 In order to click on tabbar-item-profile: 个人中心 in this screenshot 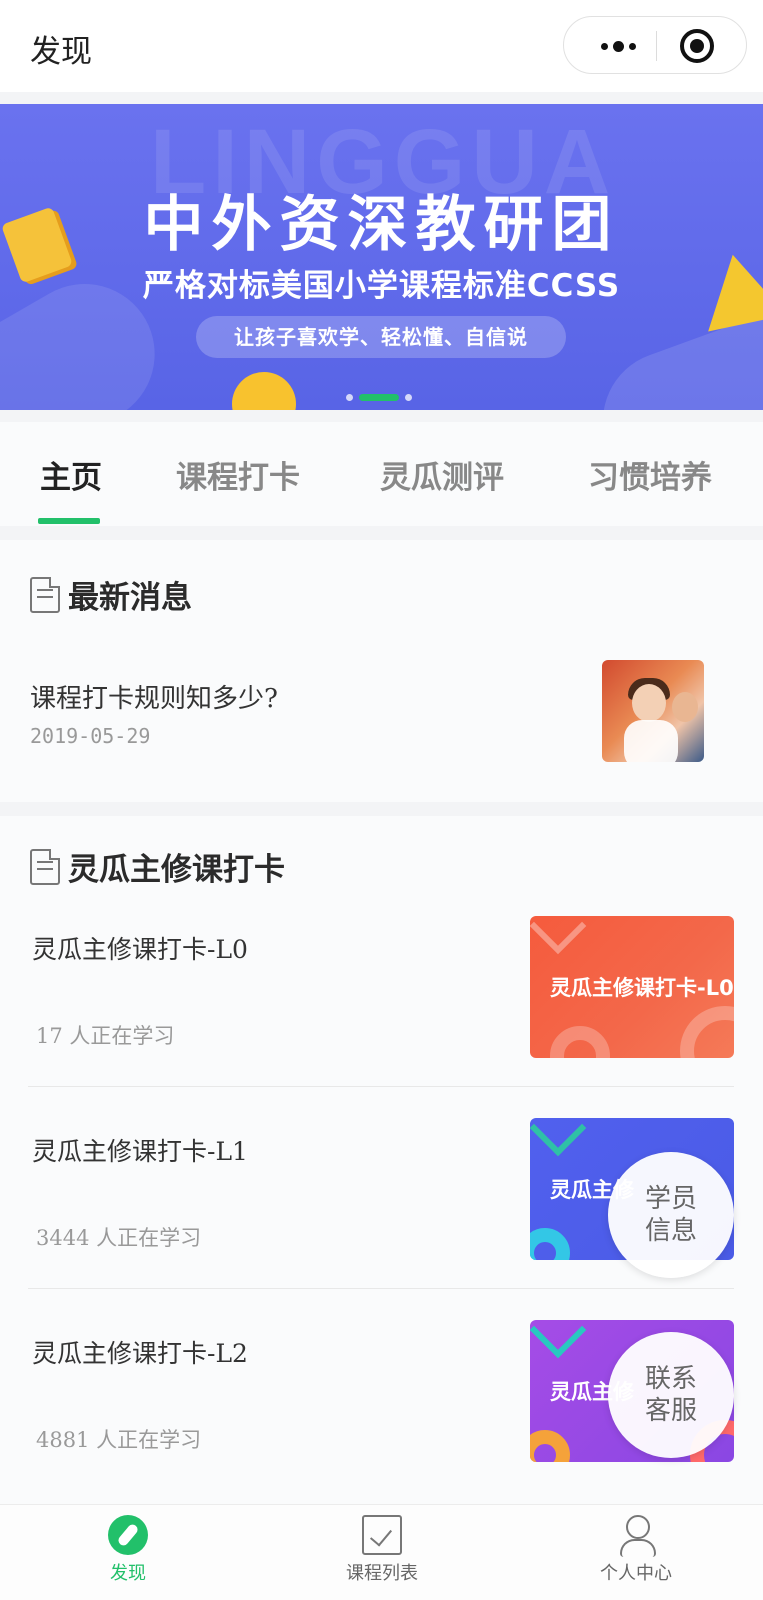, I will do `click(636, 1550)`.